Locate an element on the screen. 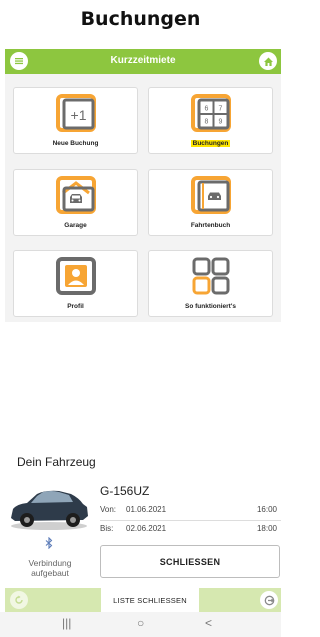 This screenshot has width=320, height=637. to-time: 18:00 is located at coordinates (266, 528).